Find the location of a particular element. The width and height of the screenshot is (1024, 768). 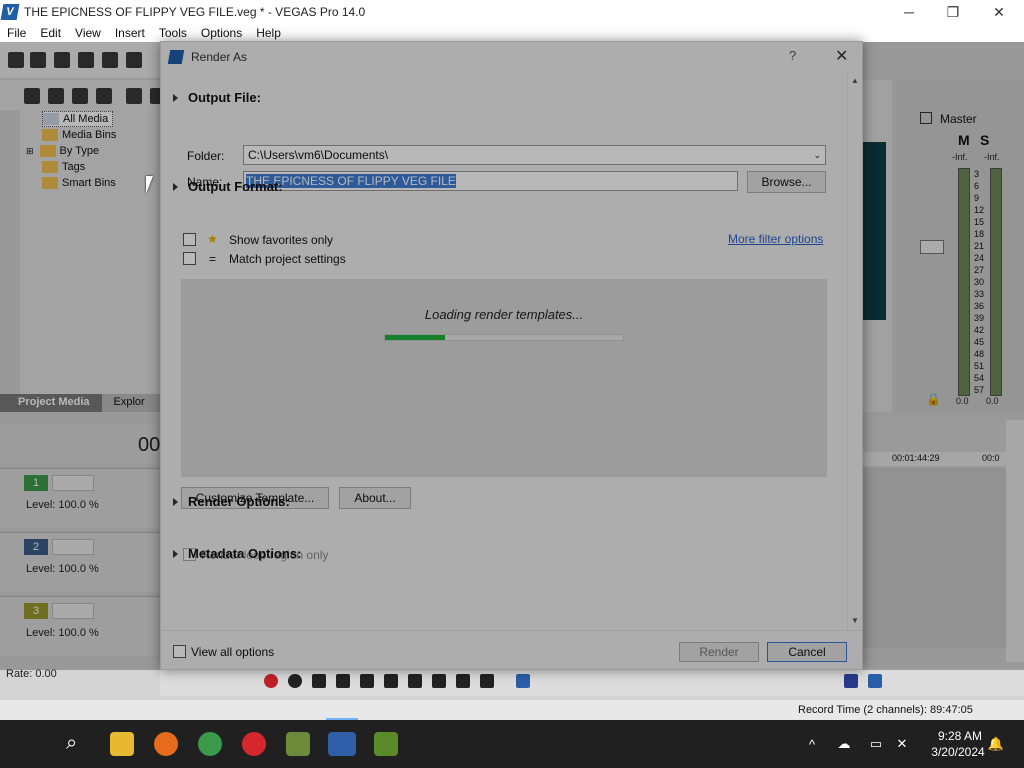

maximize-button: ❐ is located at coordinates (953, 12).